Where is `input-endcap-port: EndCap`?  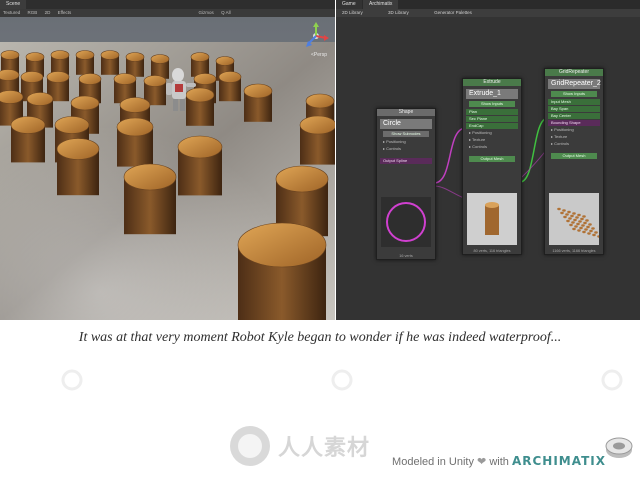
input-endcap-port: EndCap is located at coordinates (492, 126).